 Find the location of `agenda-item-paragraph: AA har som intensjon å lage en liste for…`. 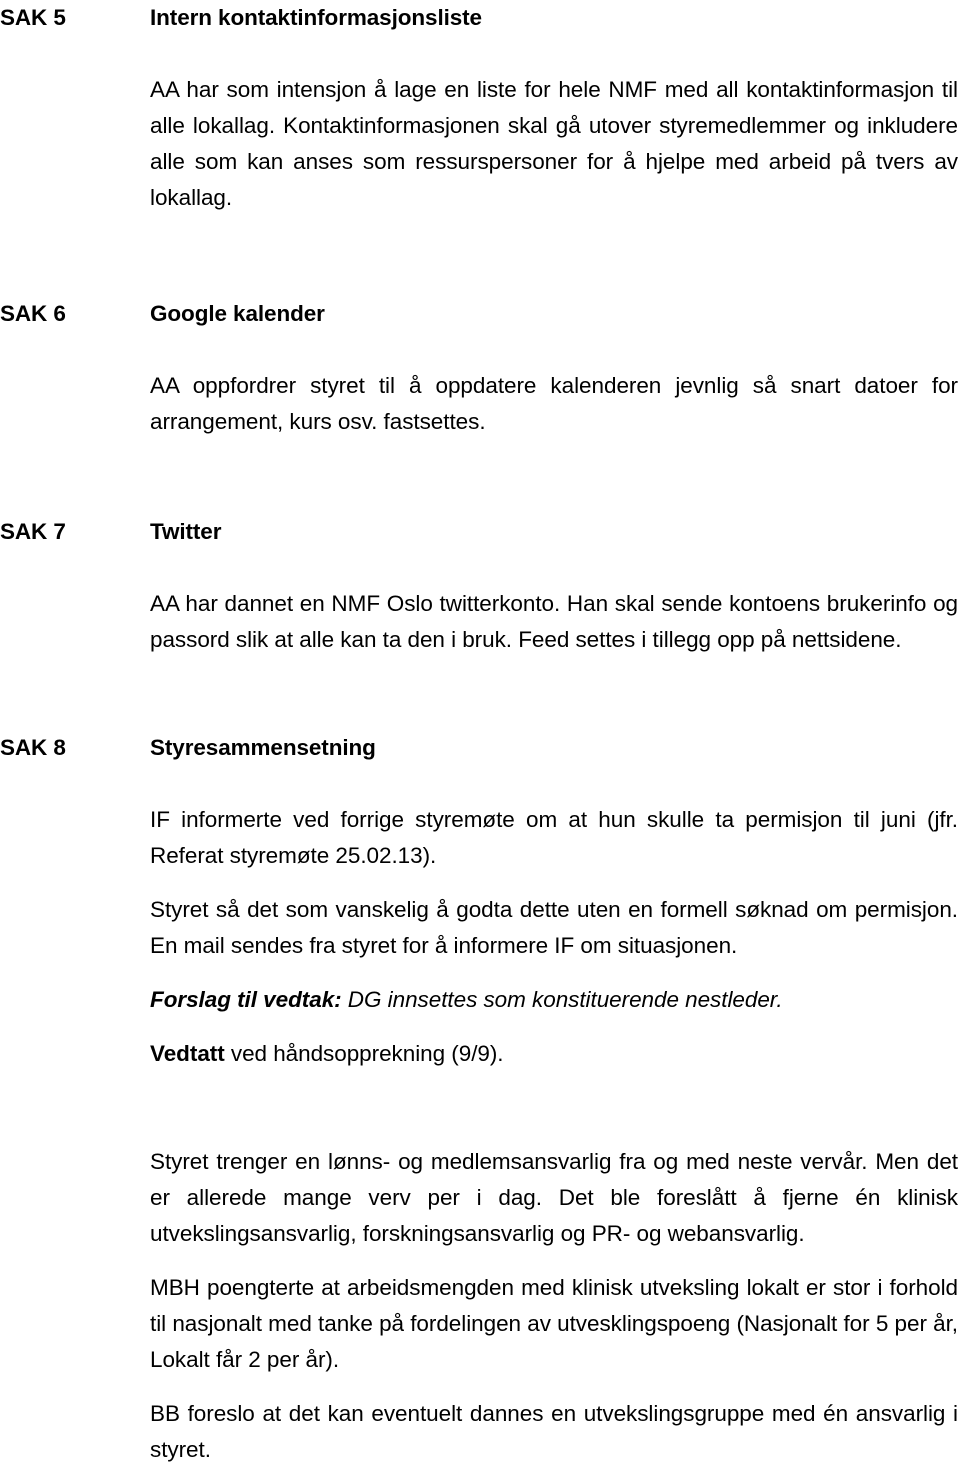

agenda-item-paragraph: AA har som intensjon å lage en liste for… is located at coordinates (554, 143).